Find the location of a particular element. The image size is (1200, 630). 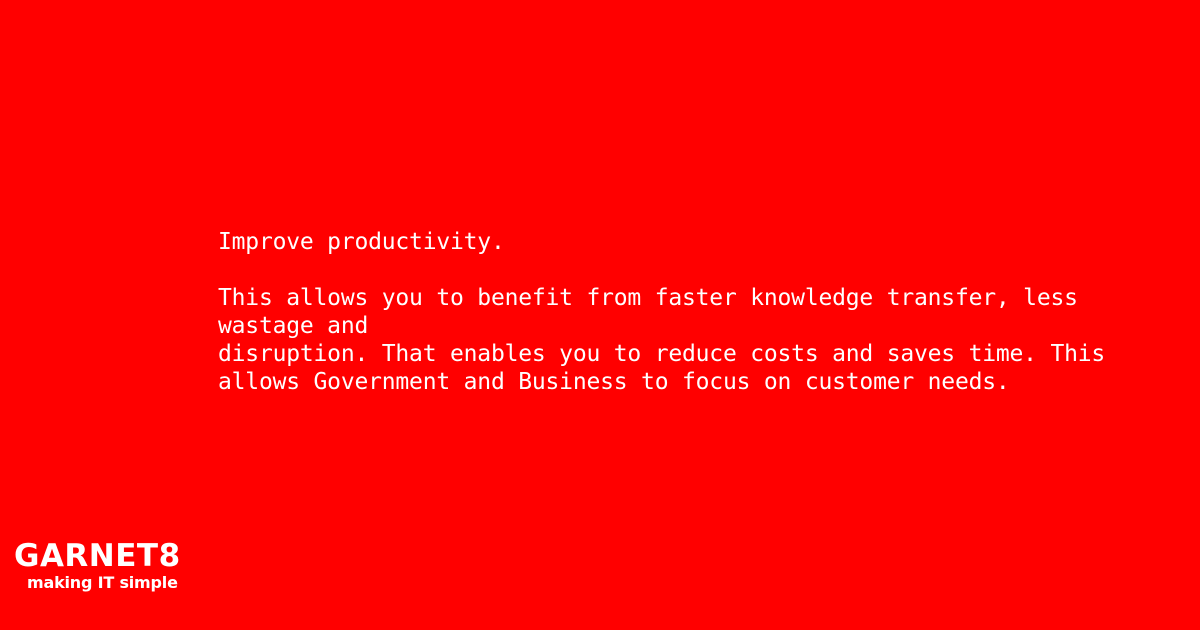

body-line: wastage and is located at coordinates (293, 326).